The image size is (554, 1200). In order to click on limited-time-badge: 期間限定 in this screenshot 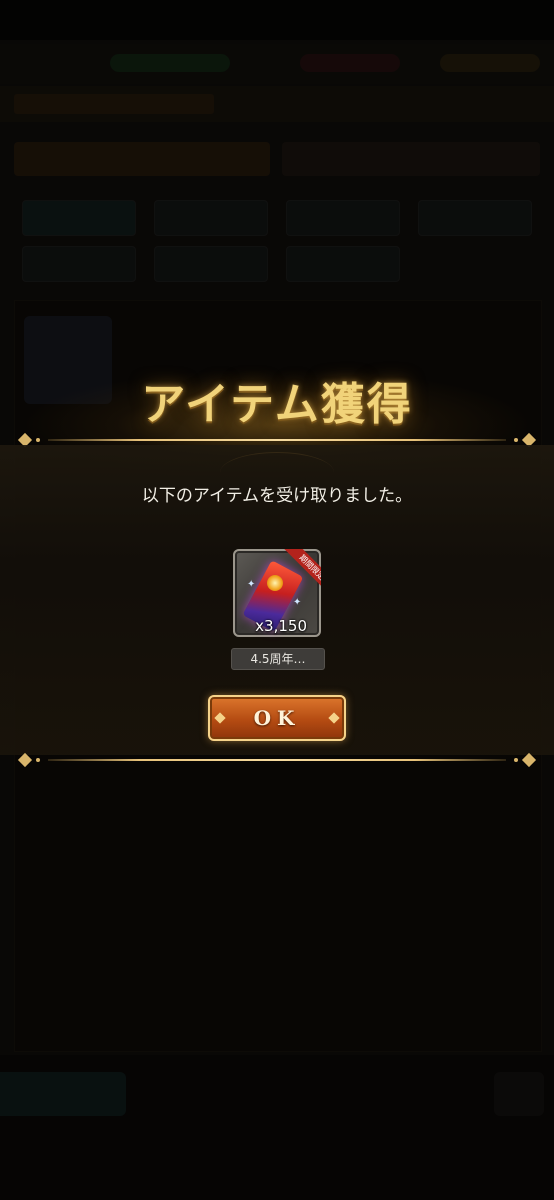, I will do `click(301, 569)`.